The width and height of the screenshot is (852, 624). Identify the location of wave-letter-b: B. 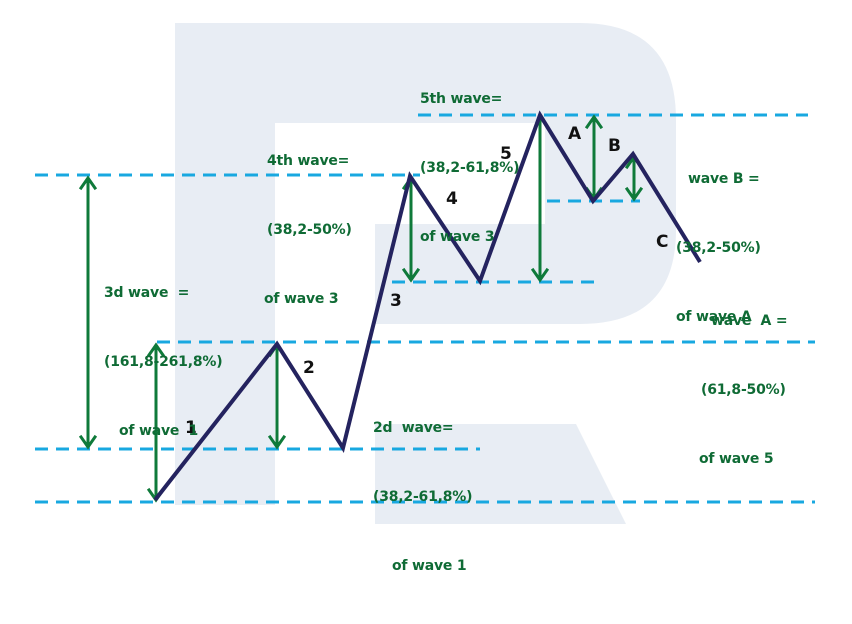
(614, 146).